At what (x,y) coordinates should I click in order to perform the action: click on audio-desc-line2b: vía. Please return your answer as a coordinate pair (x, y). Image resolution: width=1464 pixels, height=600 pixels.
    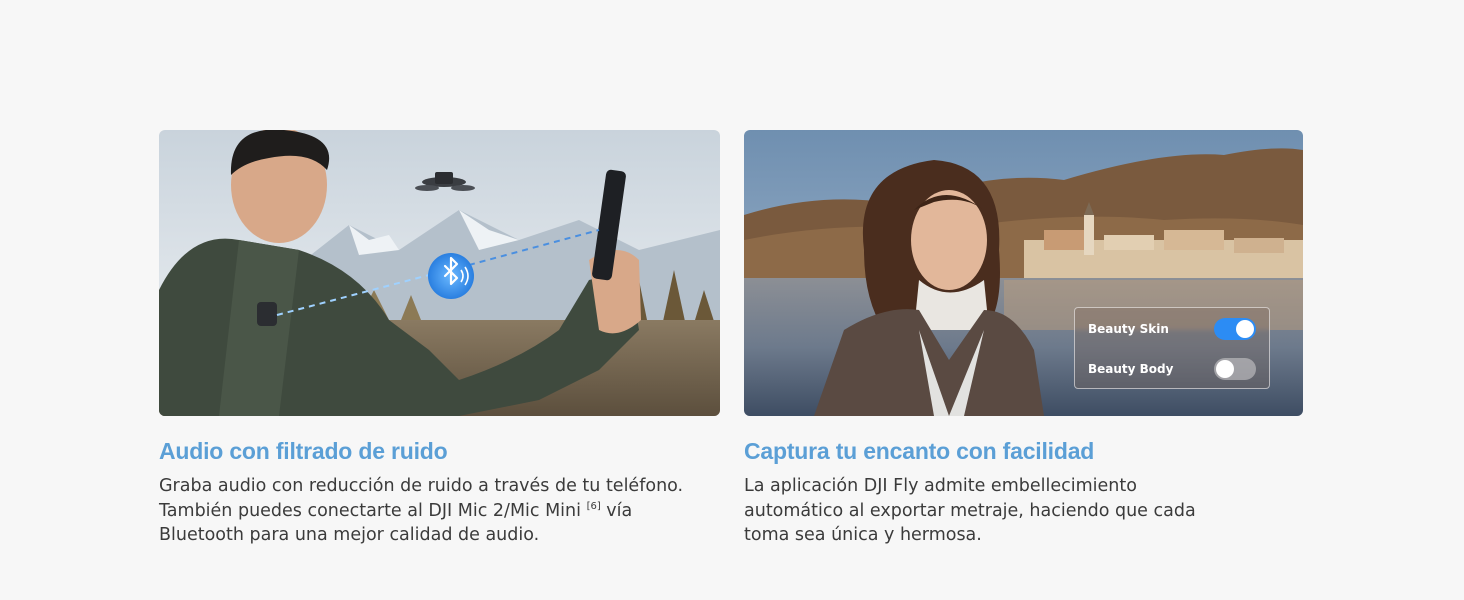
    Looking at the image, I should click on (616, 510).